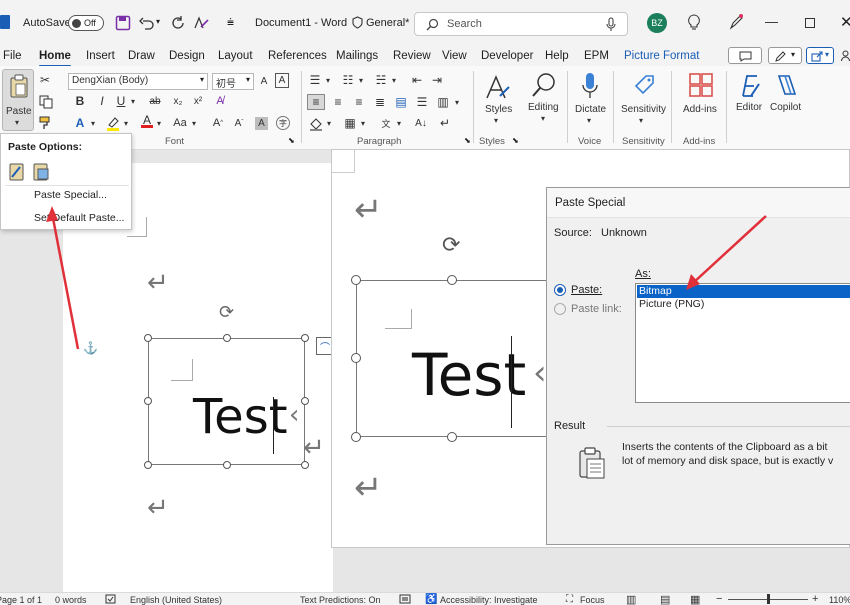 Image resolution: width=850 pixels, height=605 pixels. Describe the element at coordinates (592, 600) in the screenshot. I see `status-focus: Focus` at that location.